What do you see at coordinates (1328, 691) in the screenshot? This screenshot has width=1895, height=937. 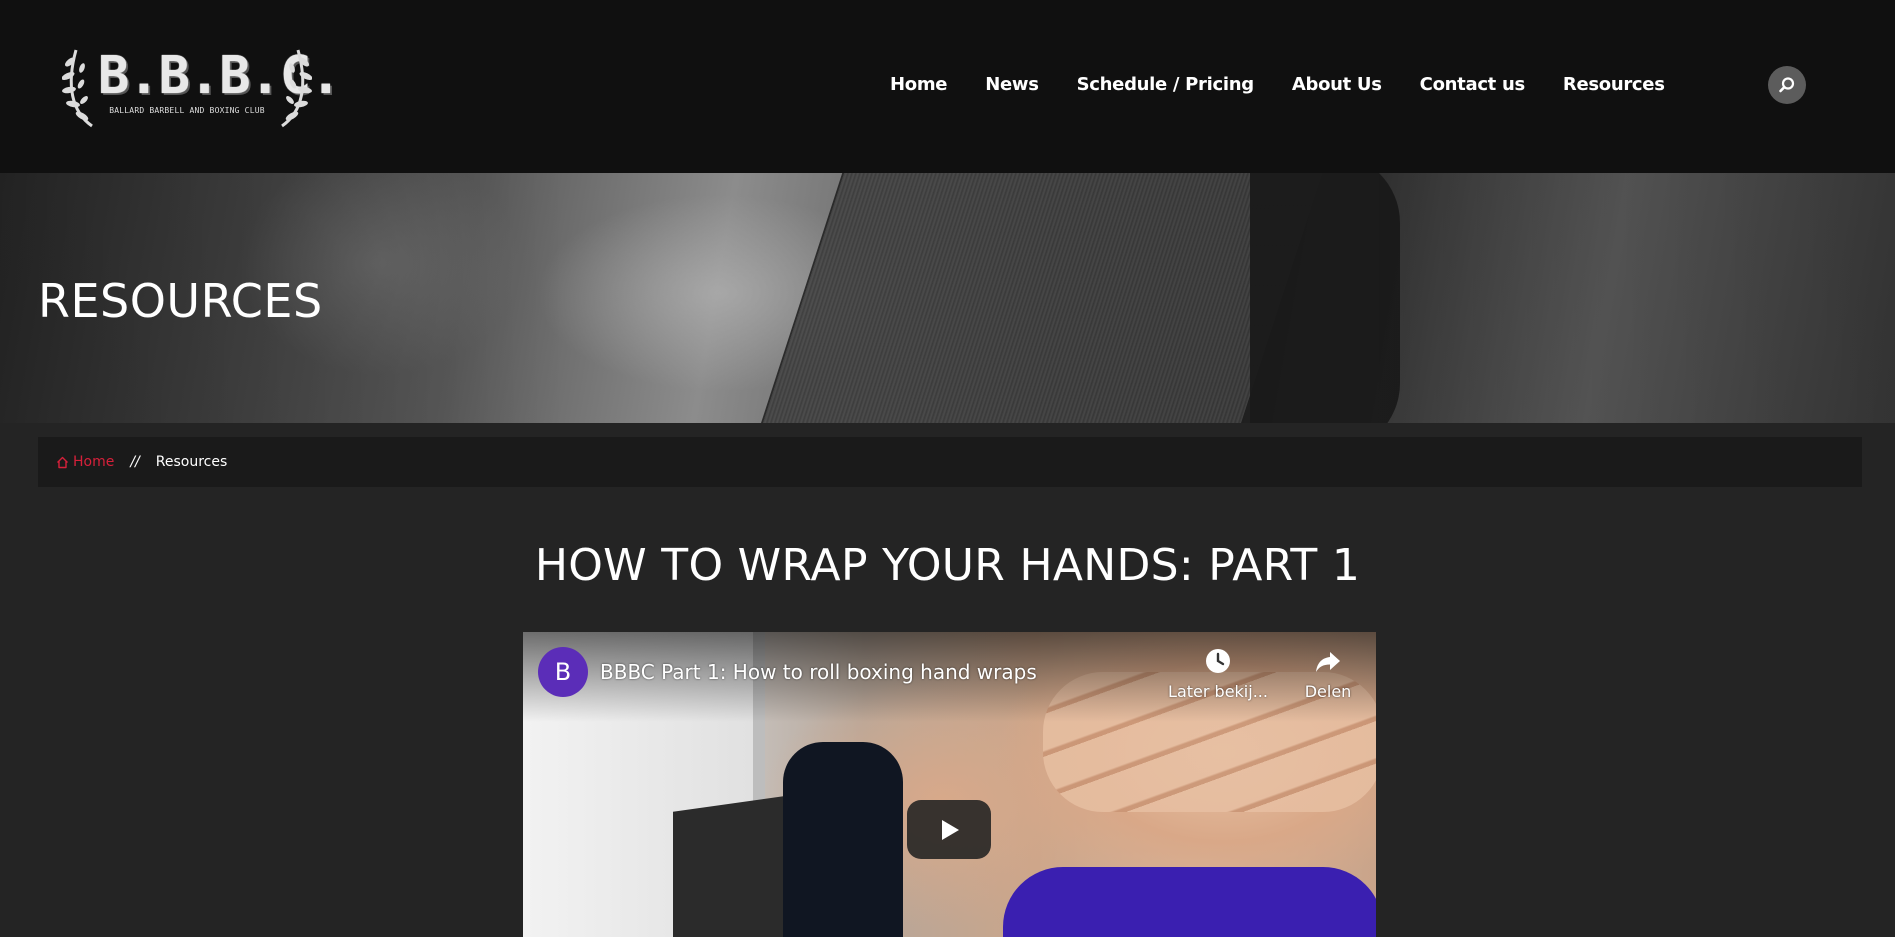 I see `share-label: Delen` at bounding box center [1328, 691].